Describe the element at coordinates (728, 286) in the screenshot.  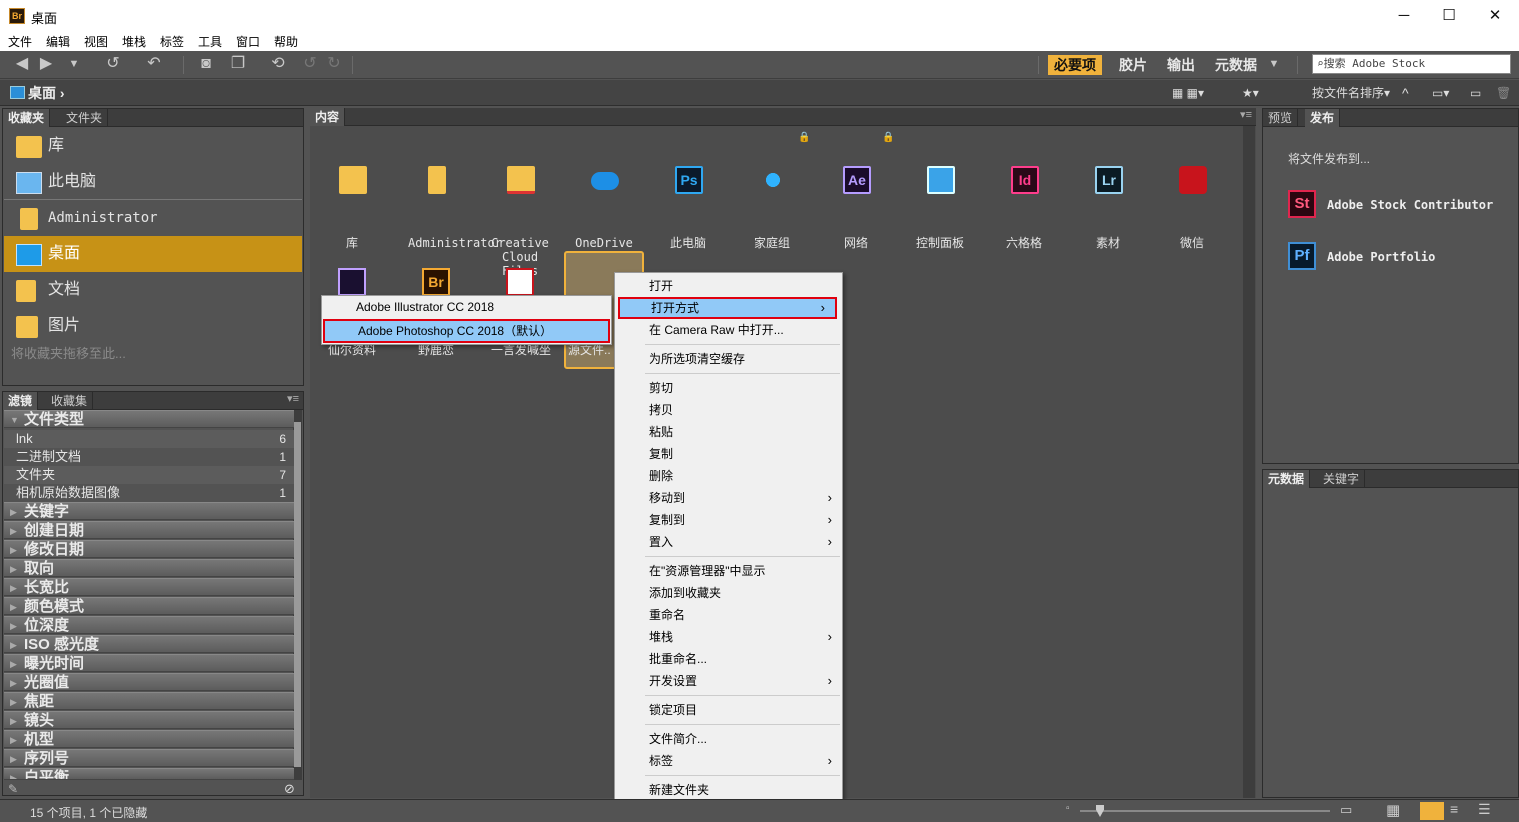
I see `menu-item-open: 打开` at that location.